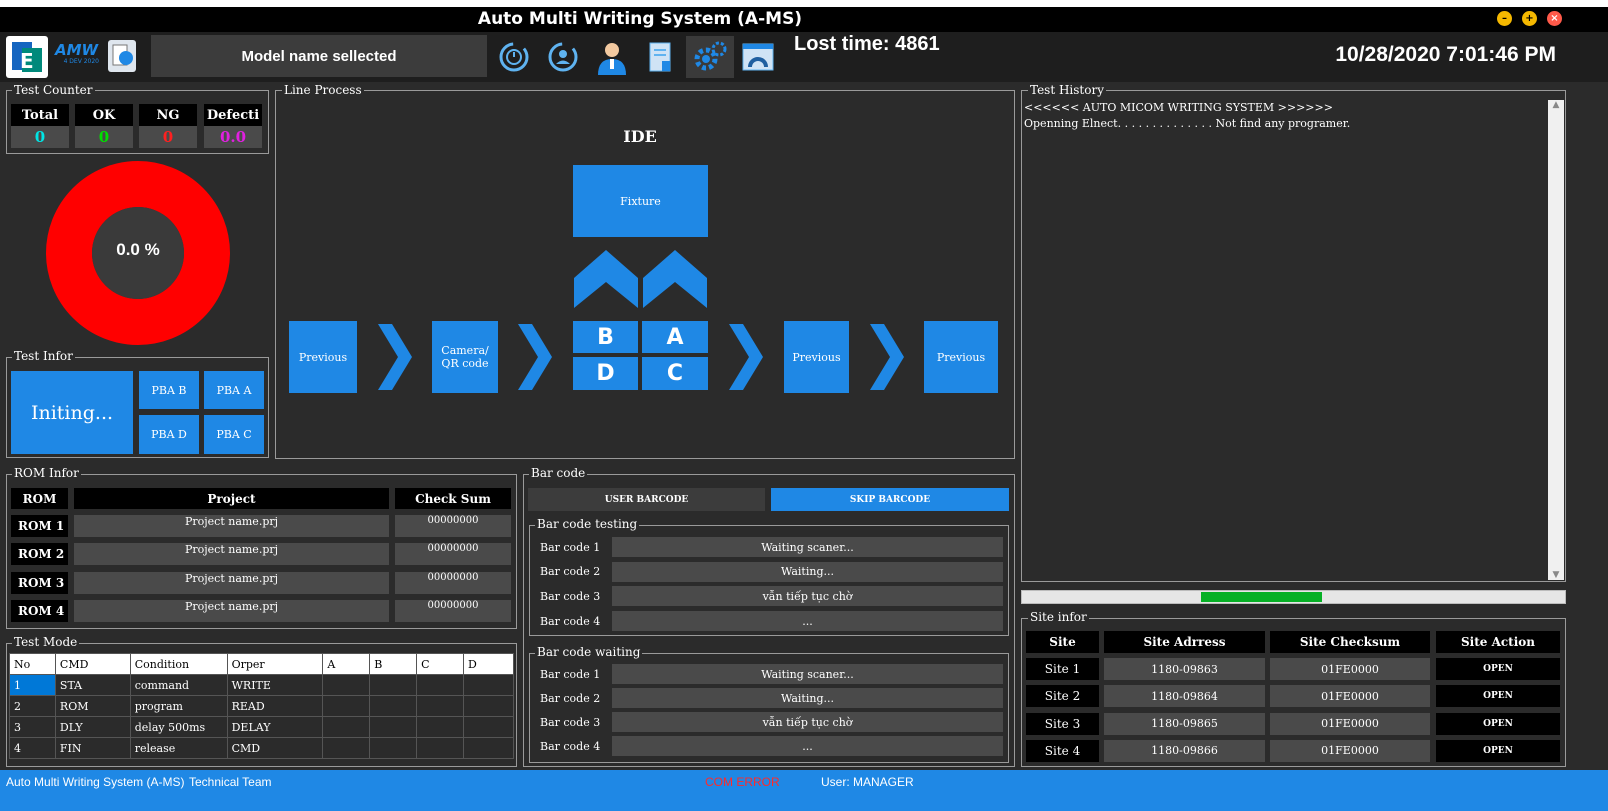  I want to click on pba-b-indicator: PBA B, so click(169, 390).